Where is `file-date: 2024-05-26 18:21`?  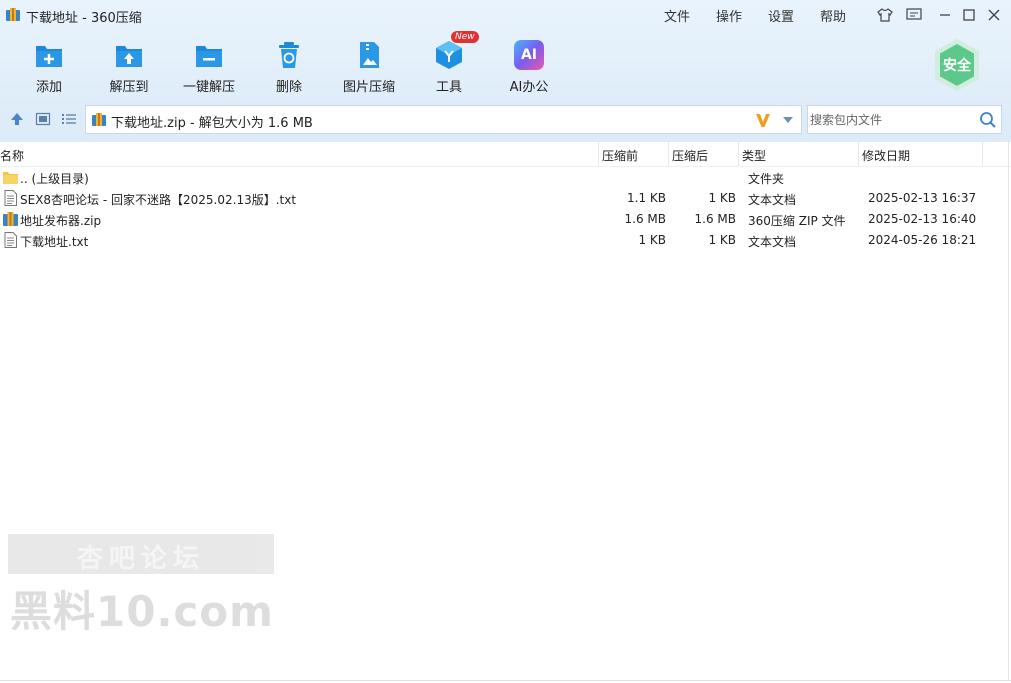
file-date: 2024-05-26 18:21 is located at coordinates (922, 240).